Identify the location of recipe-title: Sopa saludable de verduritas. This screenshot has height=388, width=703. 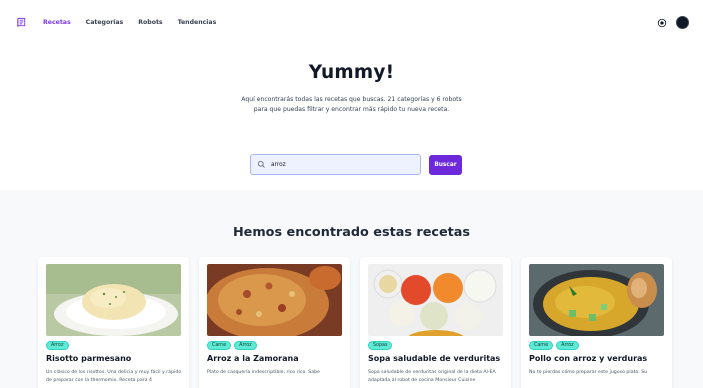
(434, 358).